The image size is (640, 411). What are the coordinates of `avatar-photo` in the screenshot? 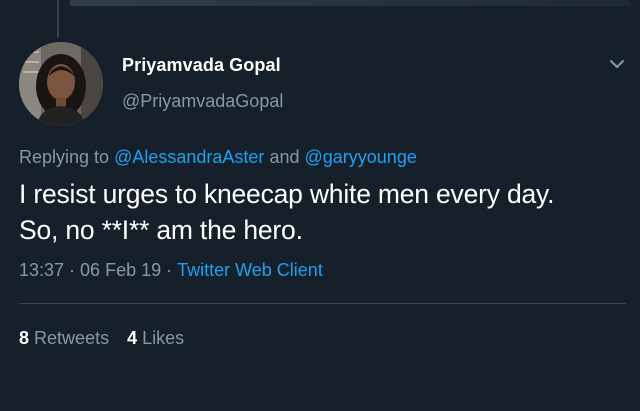 It's located at (61, 84).